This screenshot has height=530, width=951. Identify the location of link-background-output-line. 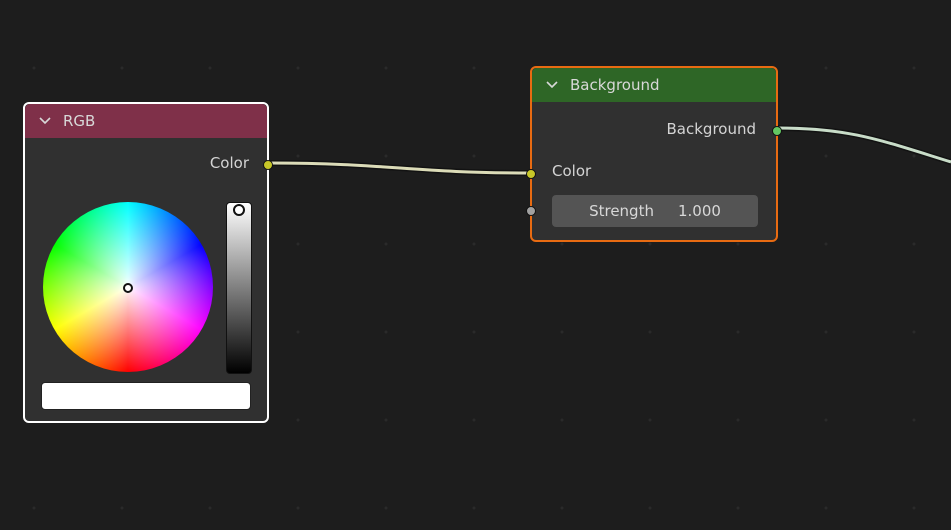
(863, 145).